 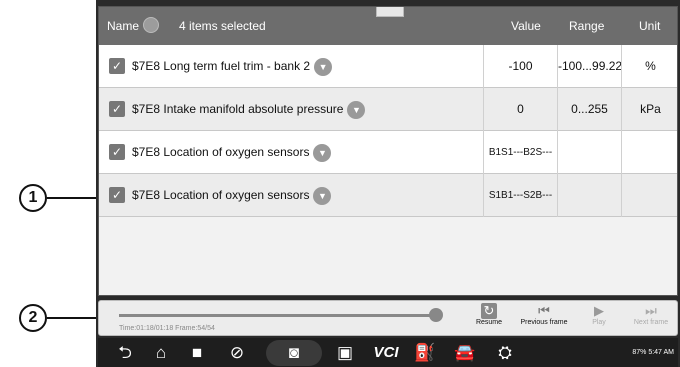 I want to click on mechanic-icon: ⛭, so click(x=505, y=352).